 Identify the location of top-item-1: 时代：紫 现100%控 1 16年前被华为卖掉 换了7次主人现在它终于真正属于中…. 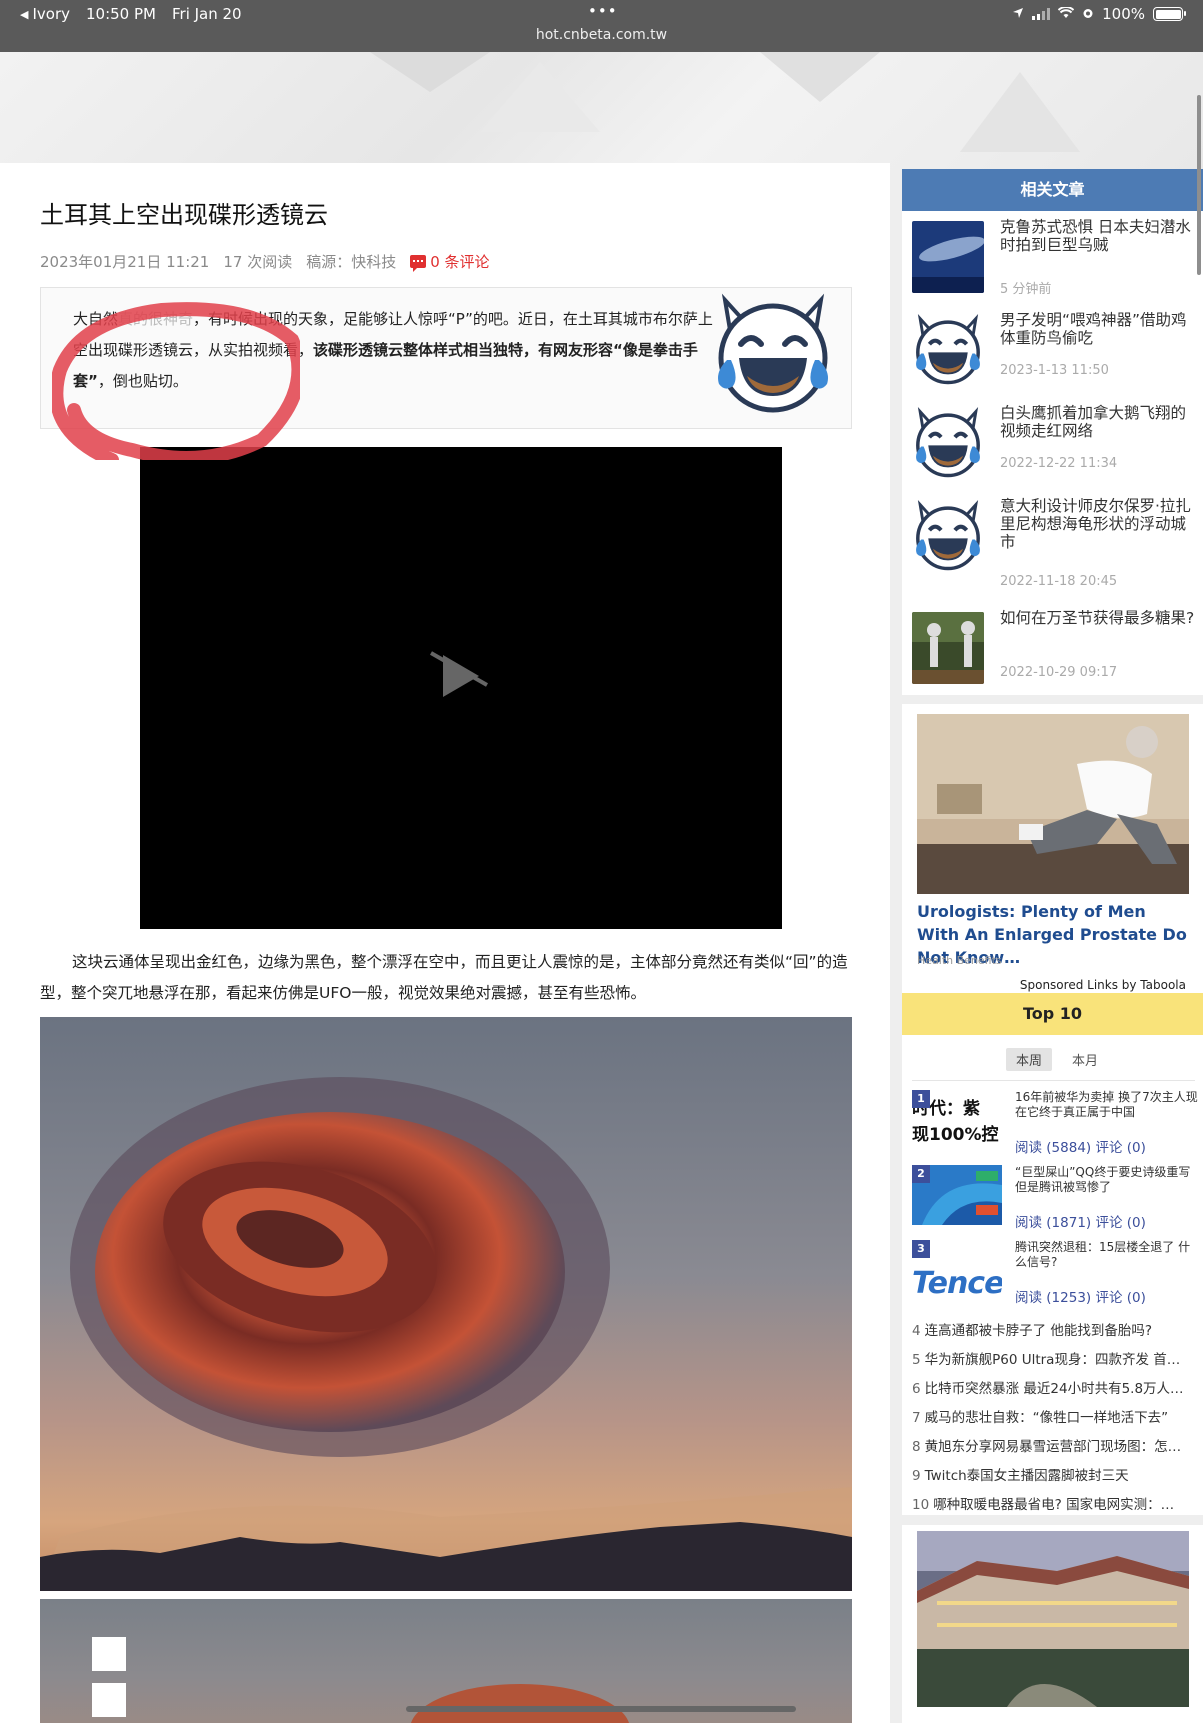
(1057, 1125).